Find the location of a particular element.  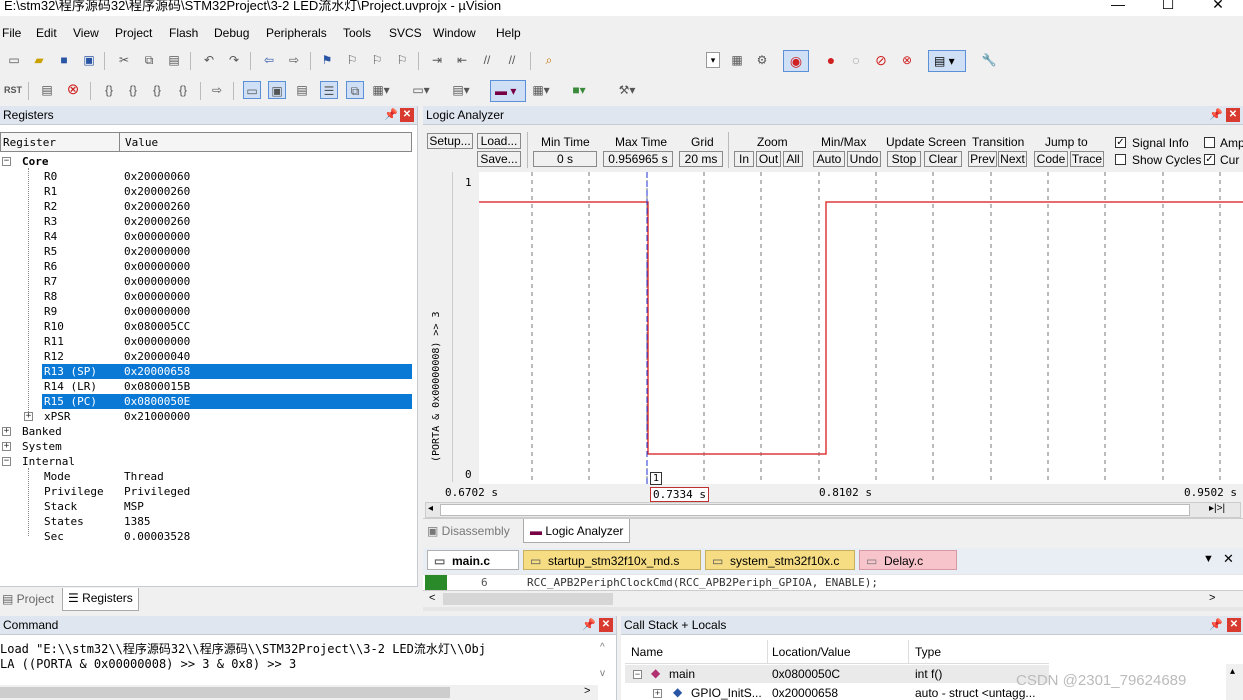

tab-list-dropdown-icon: ▼ is located at coordinates (1208, 559).